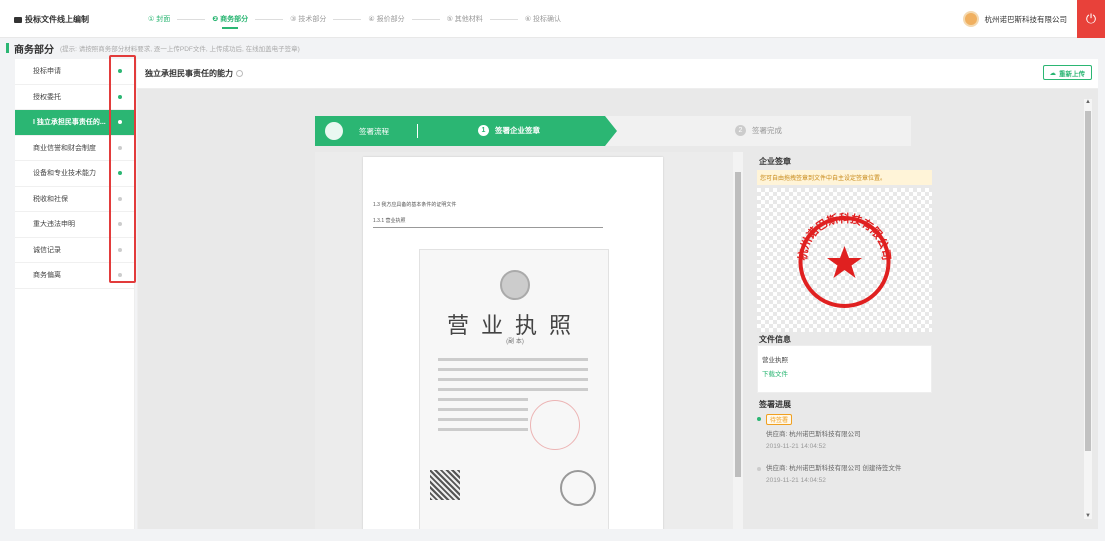  What do you see at coordinates (239, 73) in the screenshot?
I see `help-icon` at bounding box center [239, 73].